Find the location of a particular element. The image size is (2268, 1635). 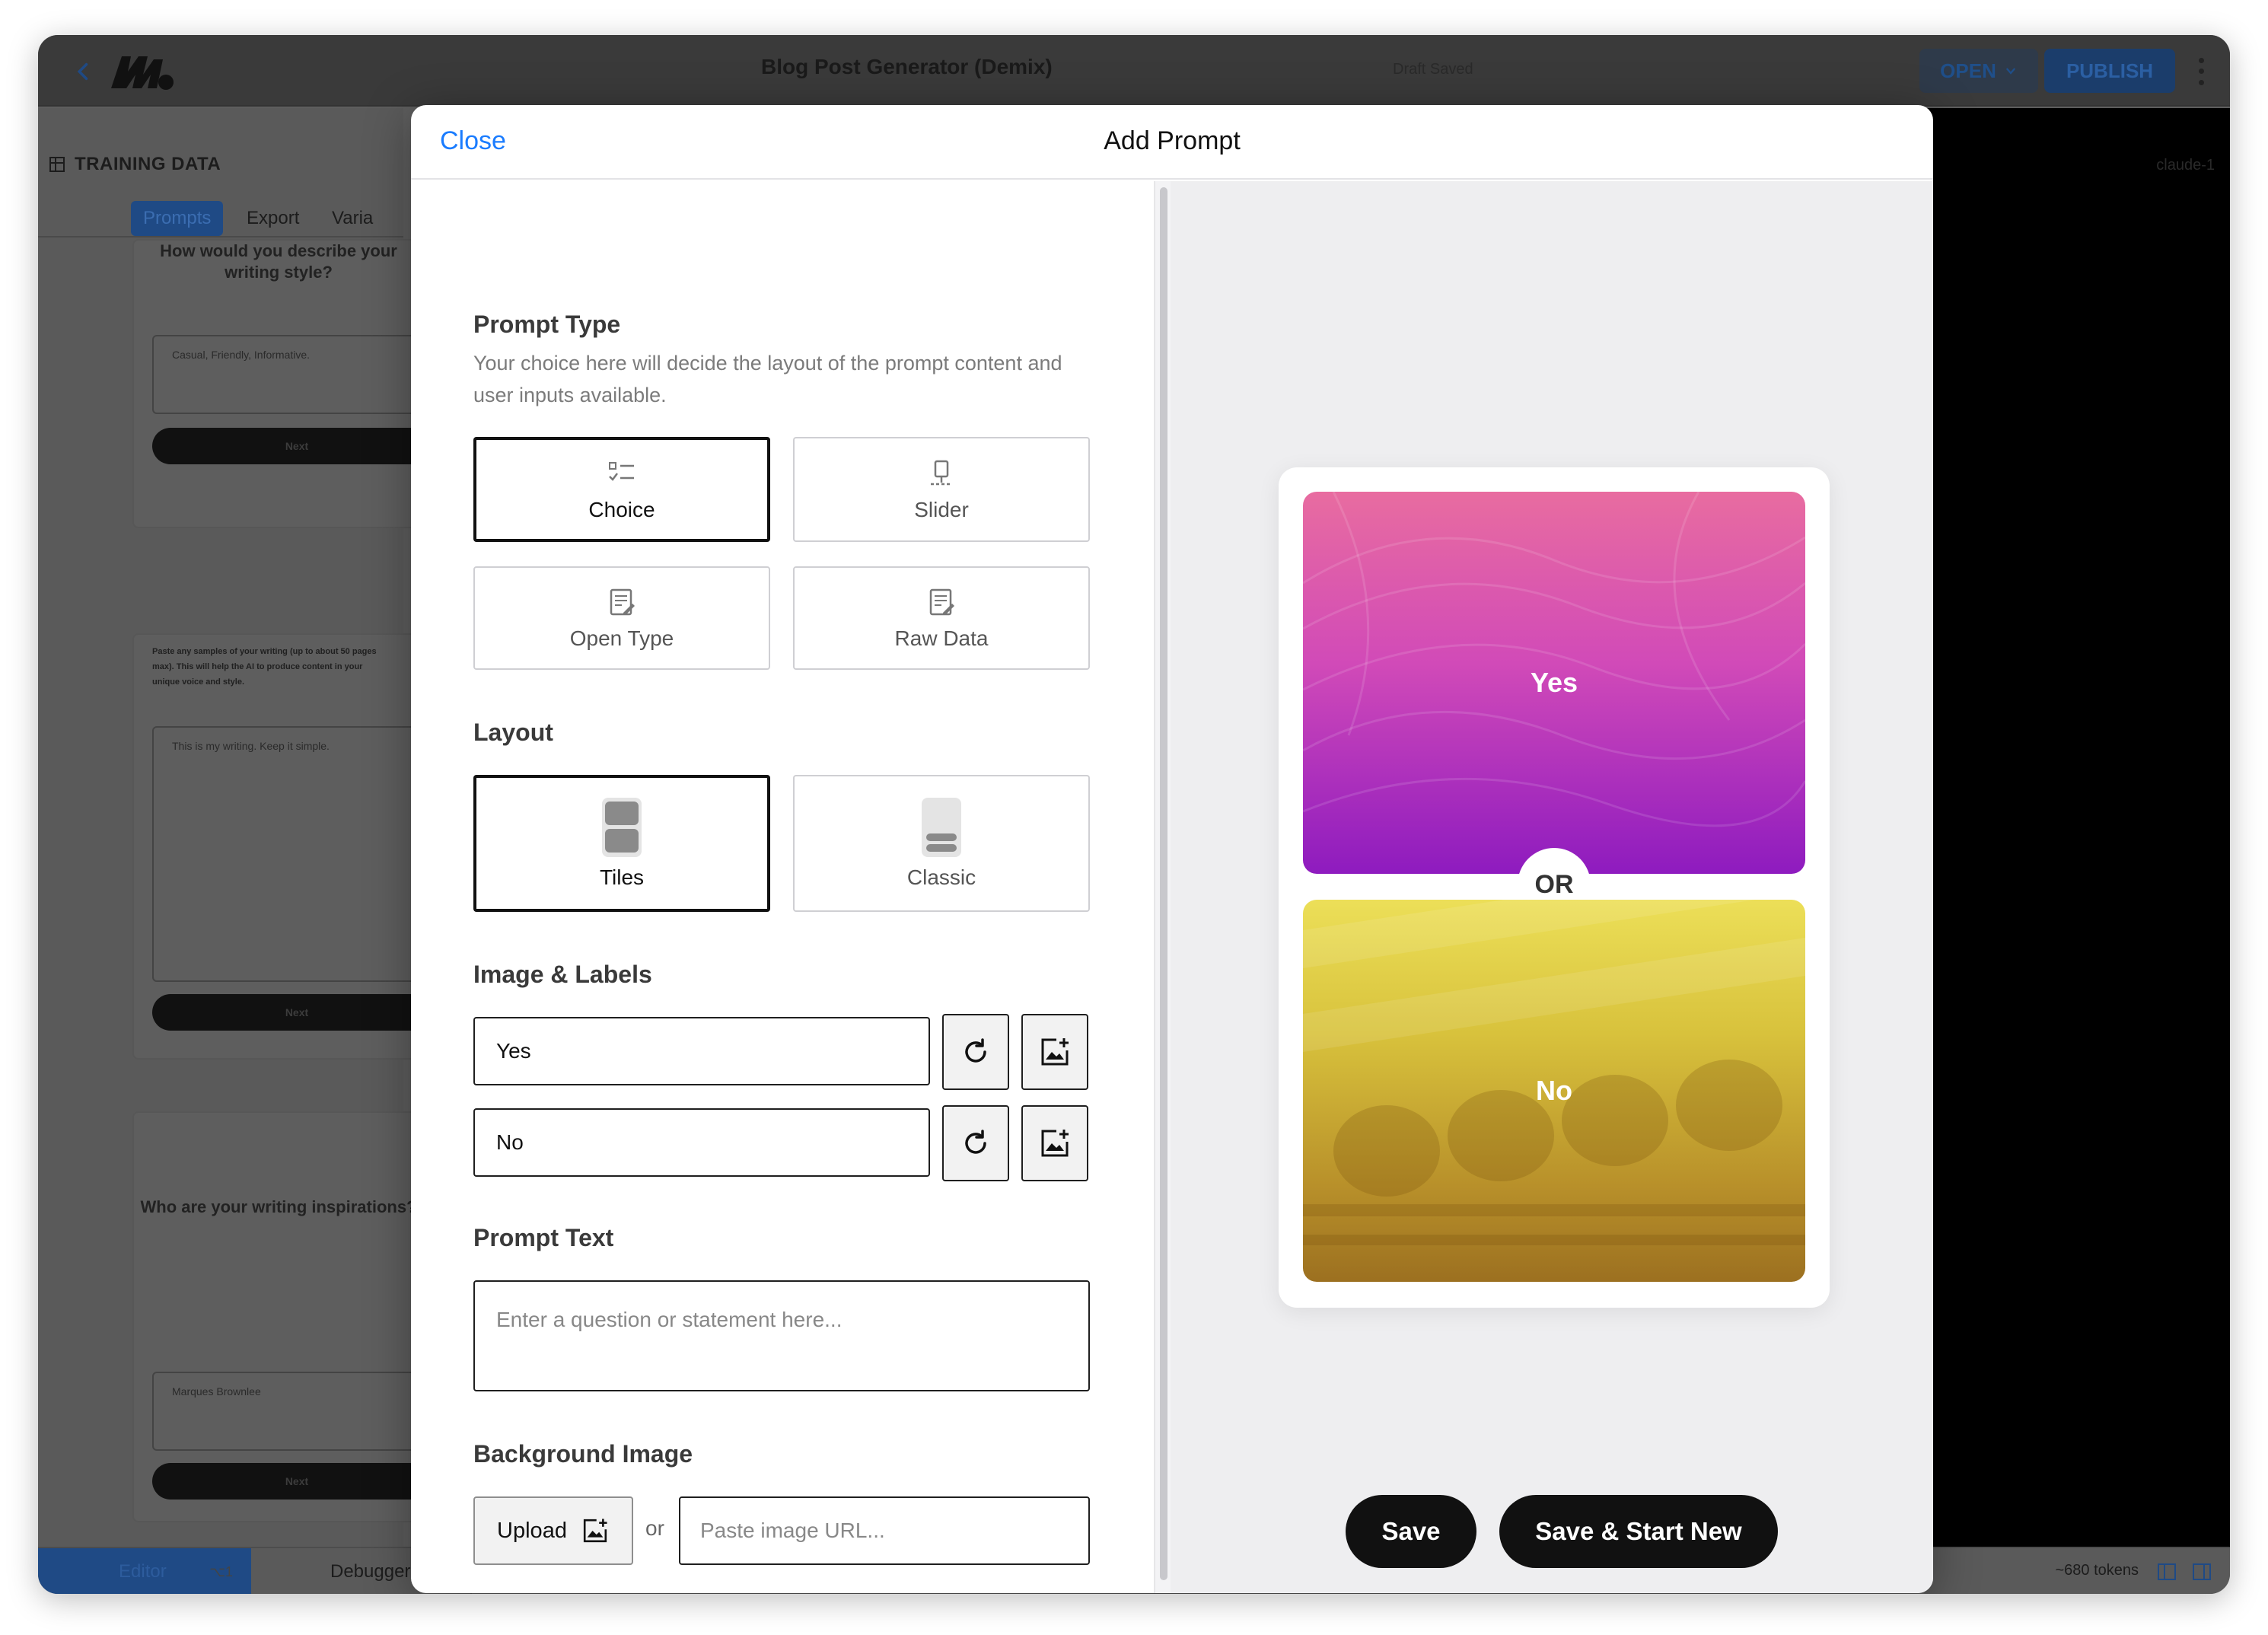

preview-card: Yes OR No is located at coordinates (1555, 887).